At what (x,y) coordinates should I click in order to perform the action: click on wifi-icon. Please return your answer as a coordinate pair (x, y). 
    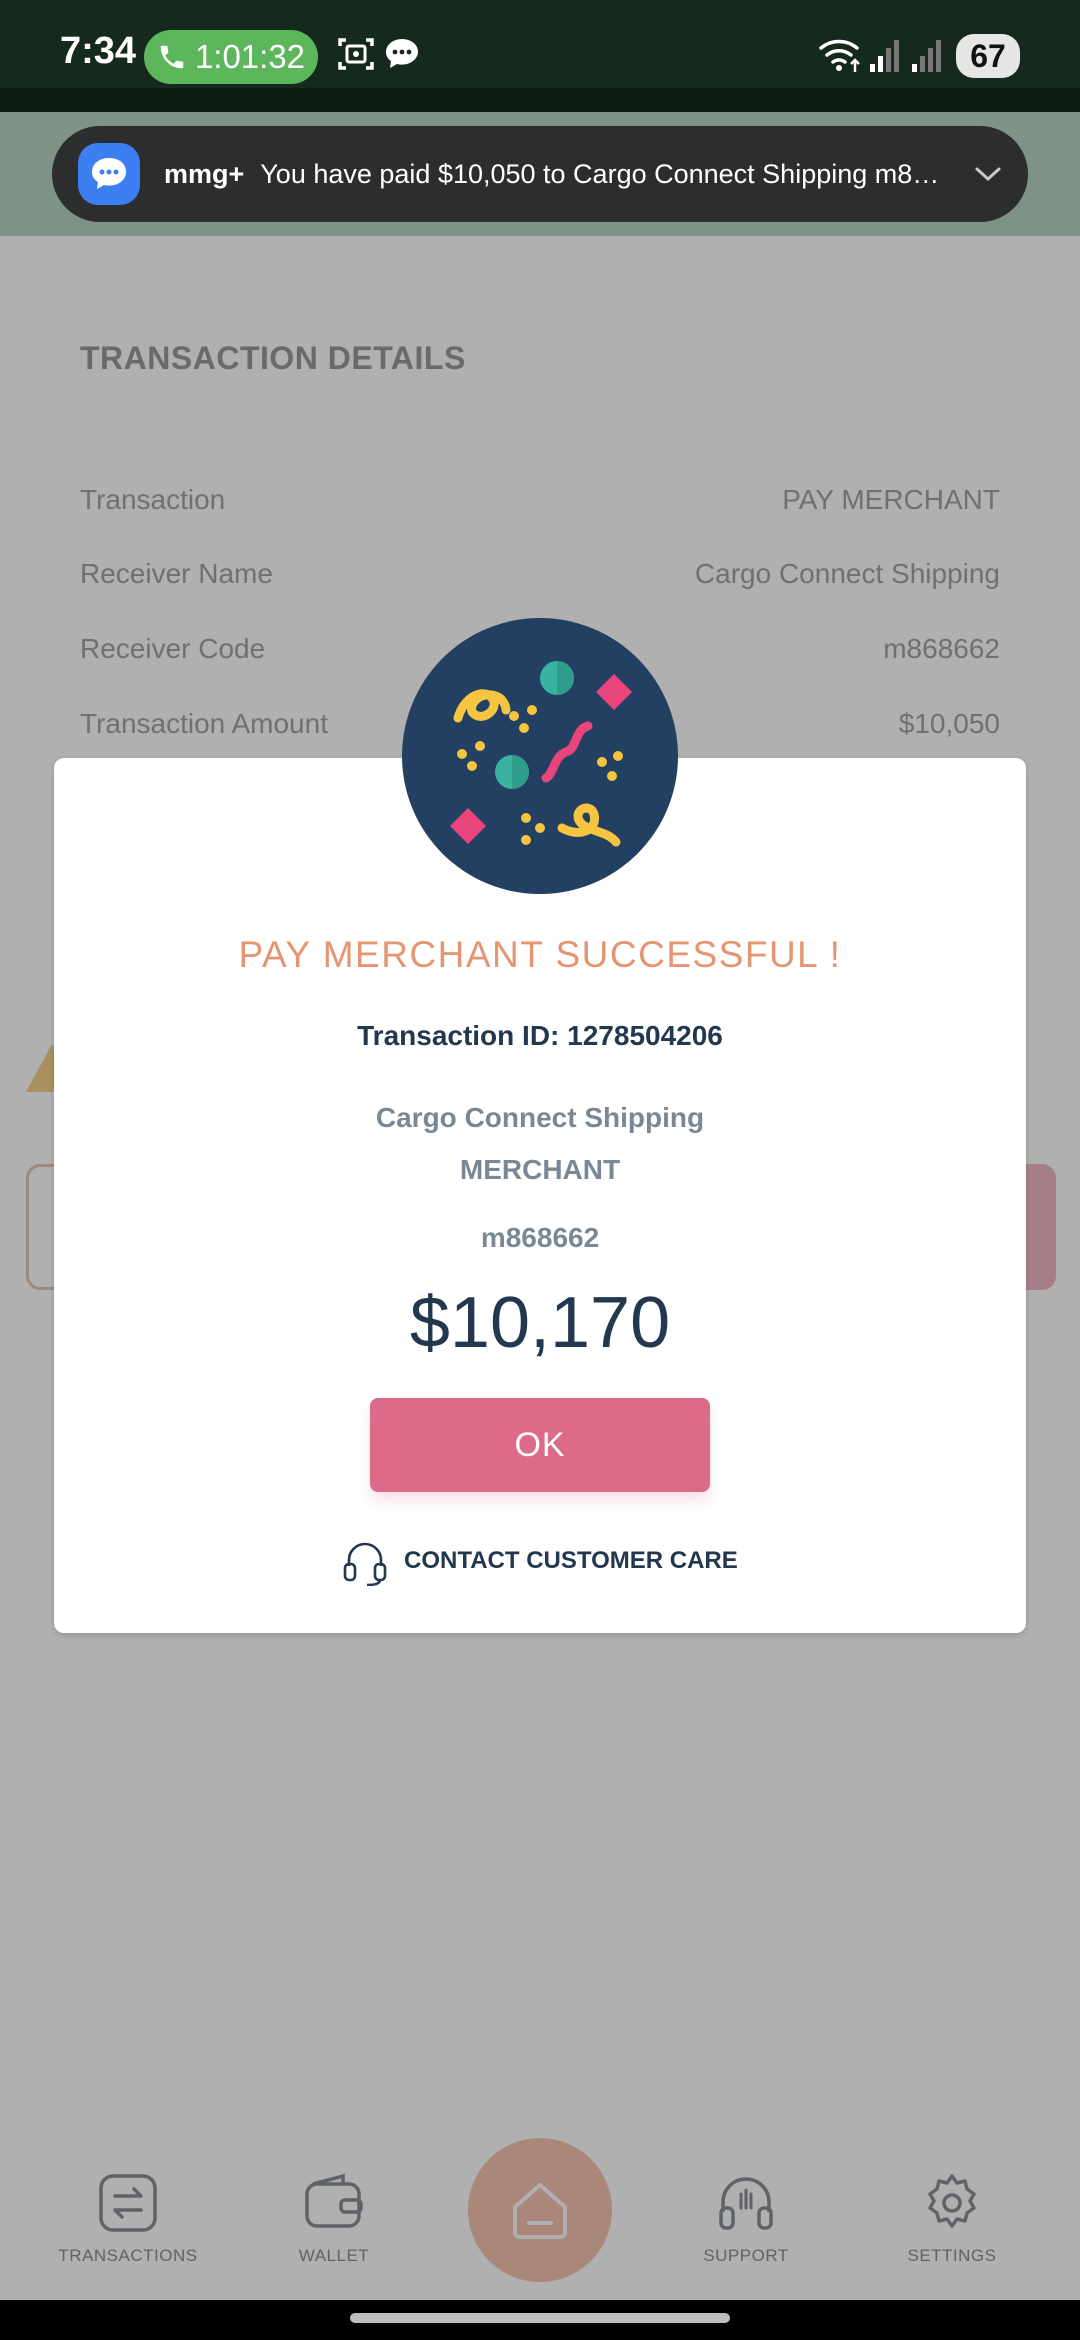
    Looking at the image, I should click on (839, 55).